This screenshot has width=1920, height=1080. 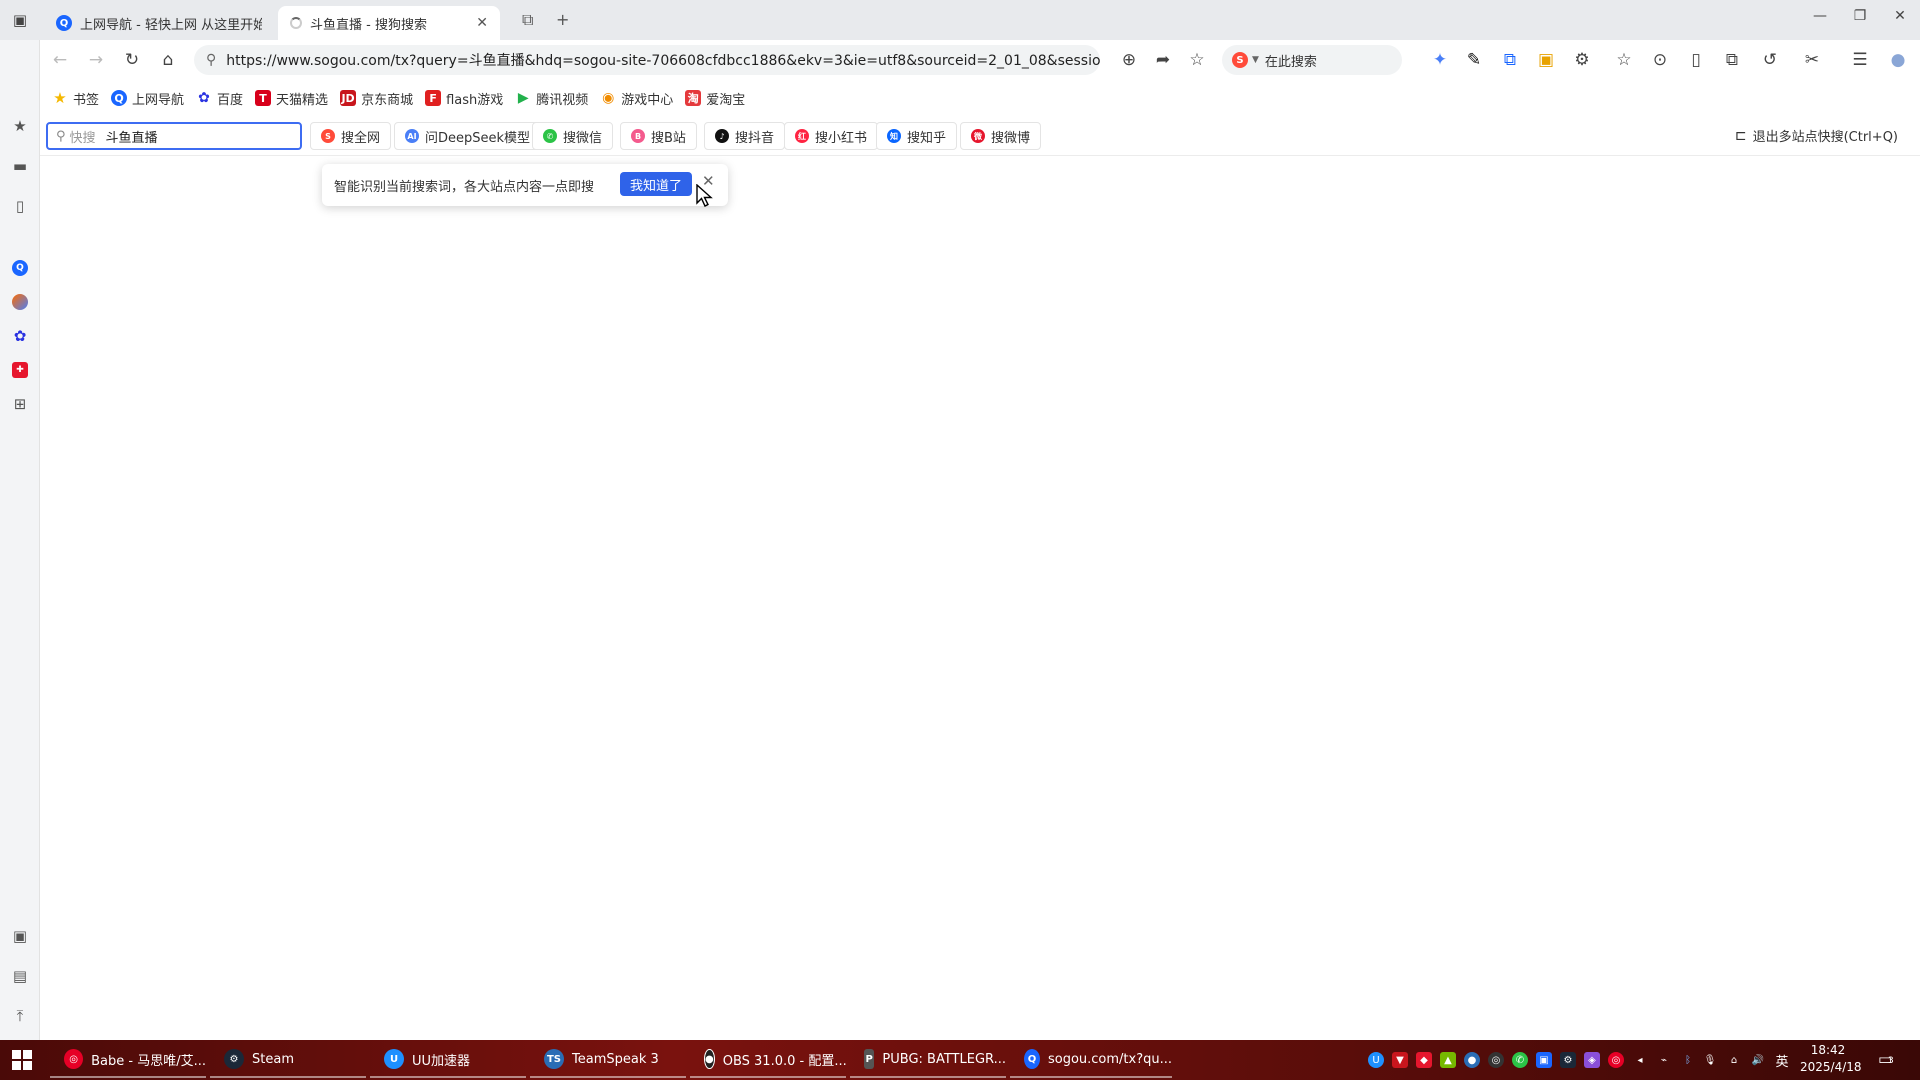 I want to click on tray-purple-app-icon: ◈, so click(x=1592, y=1060).